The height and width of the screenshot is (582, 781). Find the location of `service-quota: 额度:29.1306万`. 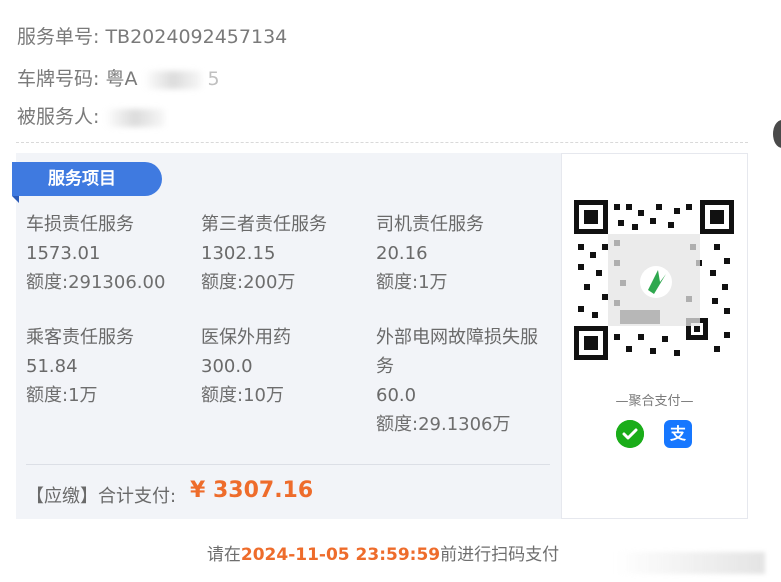

service-quota: 额度:29.1306万 is located at coordinates (443, 424).